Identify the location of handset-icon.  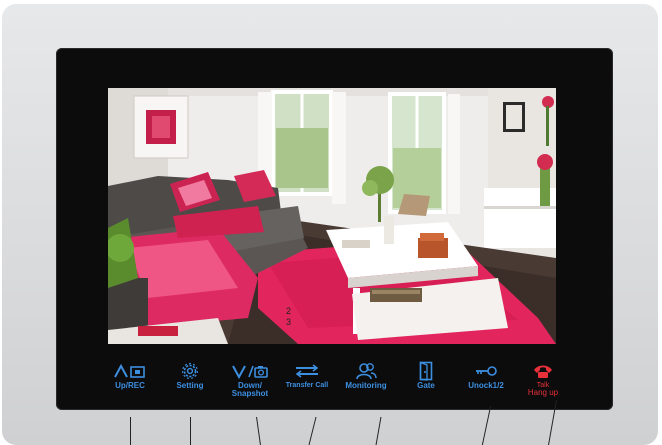
(543, 371).